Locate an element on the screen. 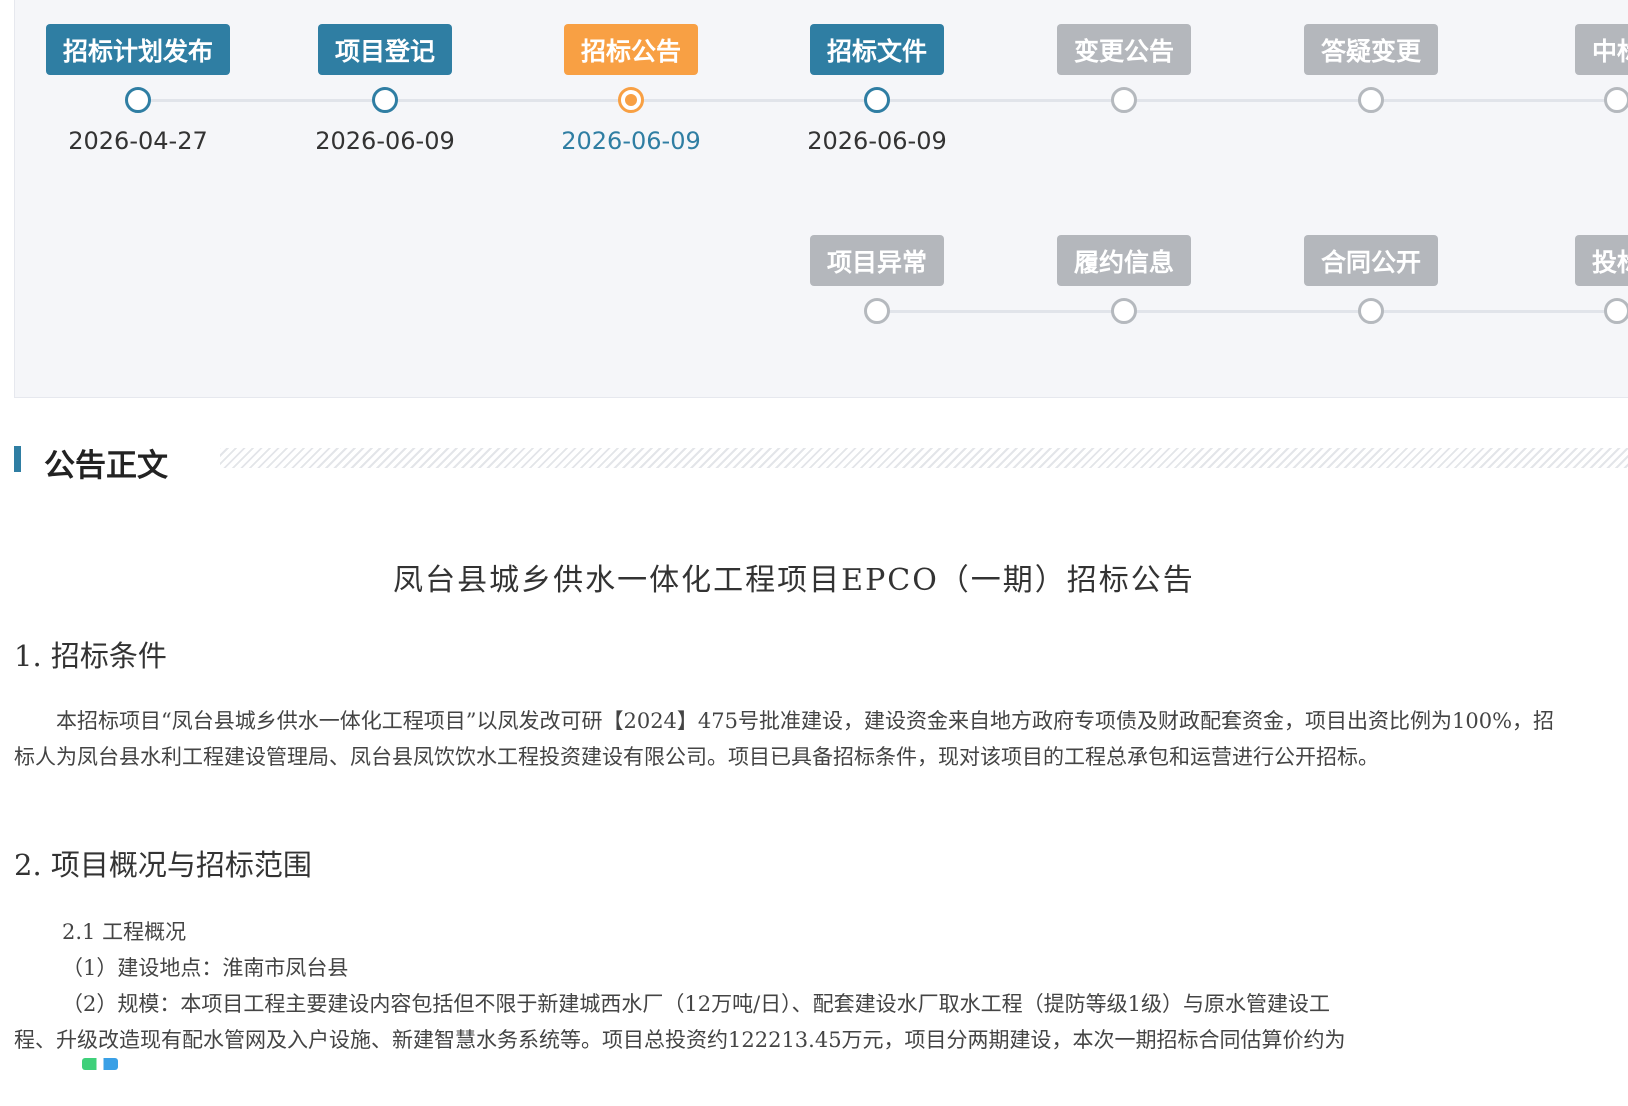 Image resolution: width=1628 pixels, height=1106 pixels. section-accent-bar is located at coordinates (17, 459).